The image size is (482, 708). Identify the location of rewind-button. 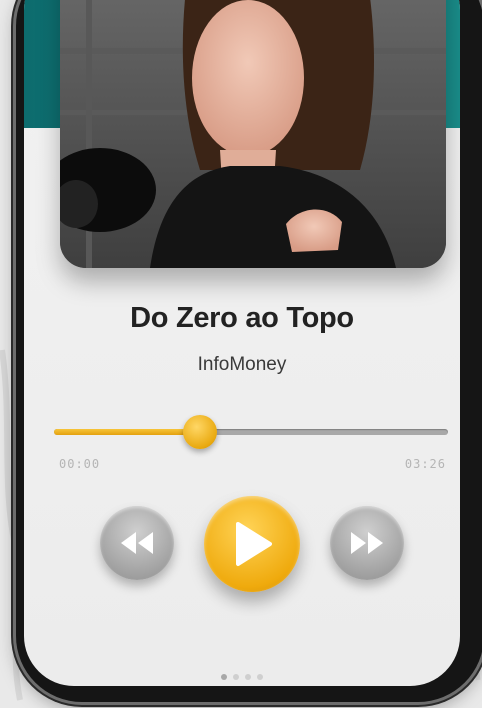
(137, 543).